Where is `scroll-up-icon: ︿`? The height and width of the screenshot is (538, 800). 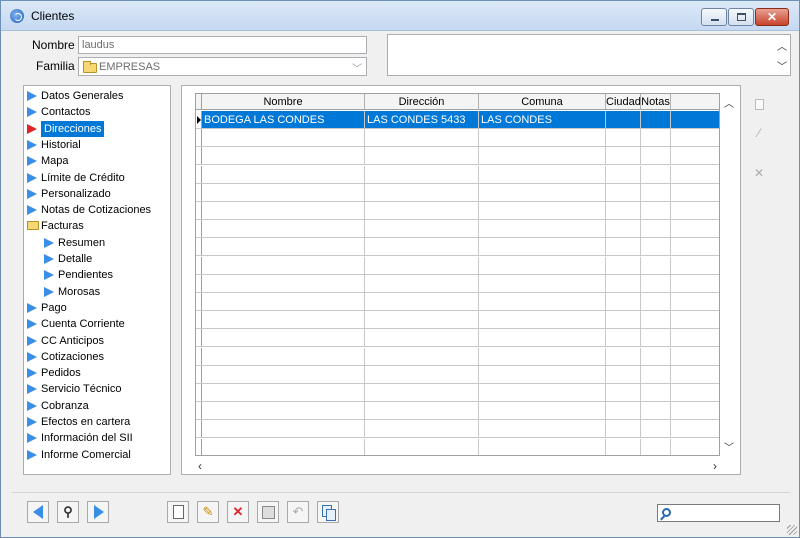 scroll-up-icon: ︿ is located at coordinates (729, 102).